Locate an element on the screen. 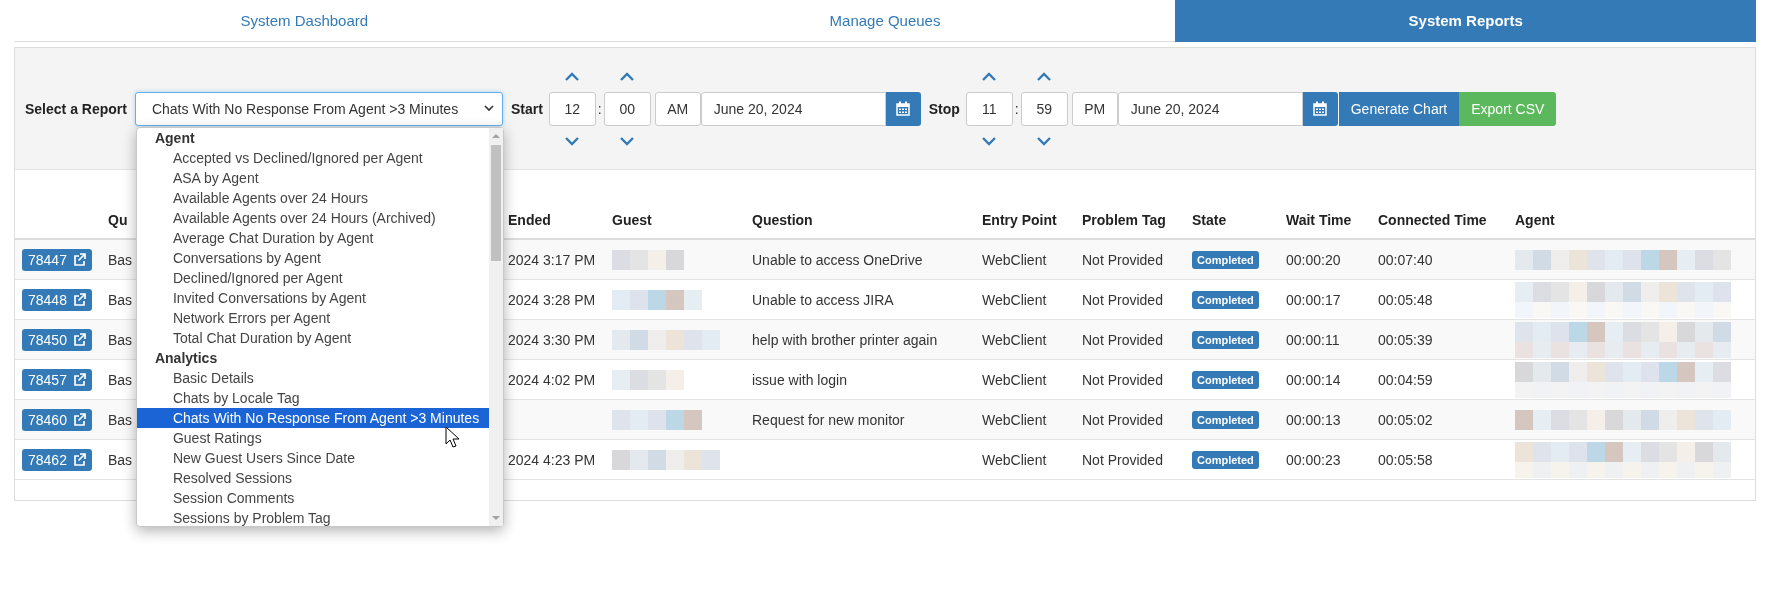  dropdown-option: Guest Ratings is located at coordinates (312, 437).